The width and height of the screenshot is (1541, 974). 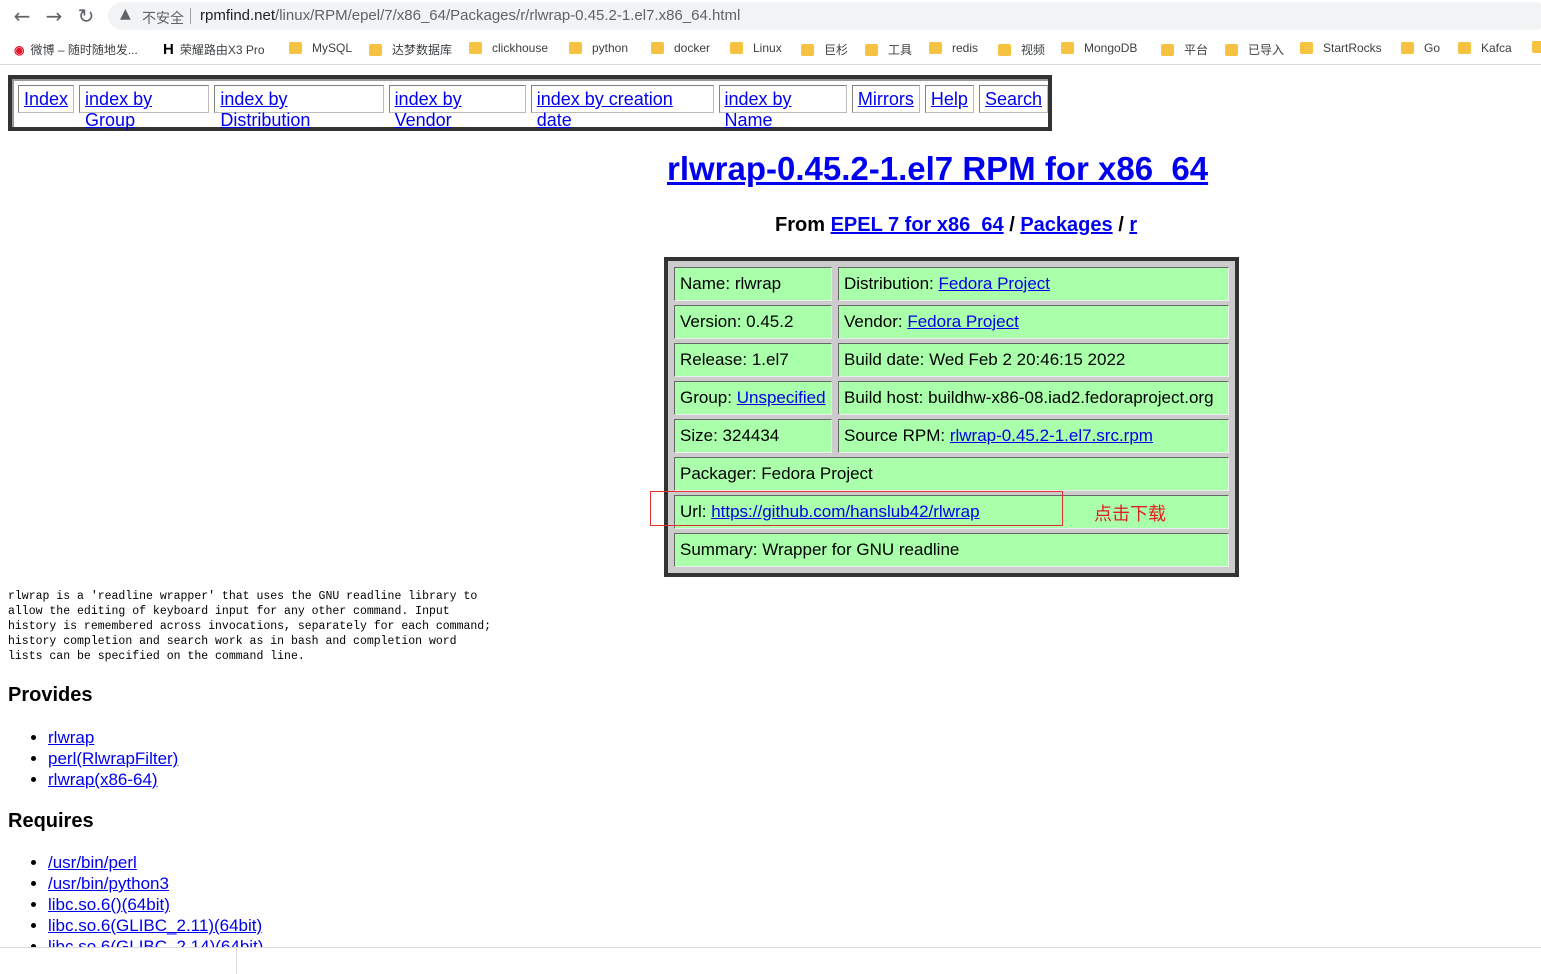 I want to click on provides-link: rlwrap, so click(x=71, y=737).